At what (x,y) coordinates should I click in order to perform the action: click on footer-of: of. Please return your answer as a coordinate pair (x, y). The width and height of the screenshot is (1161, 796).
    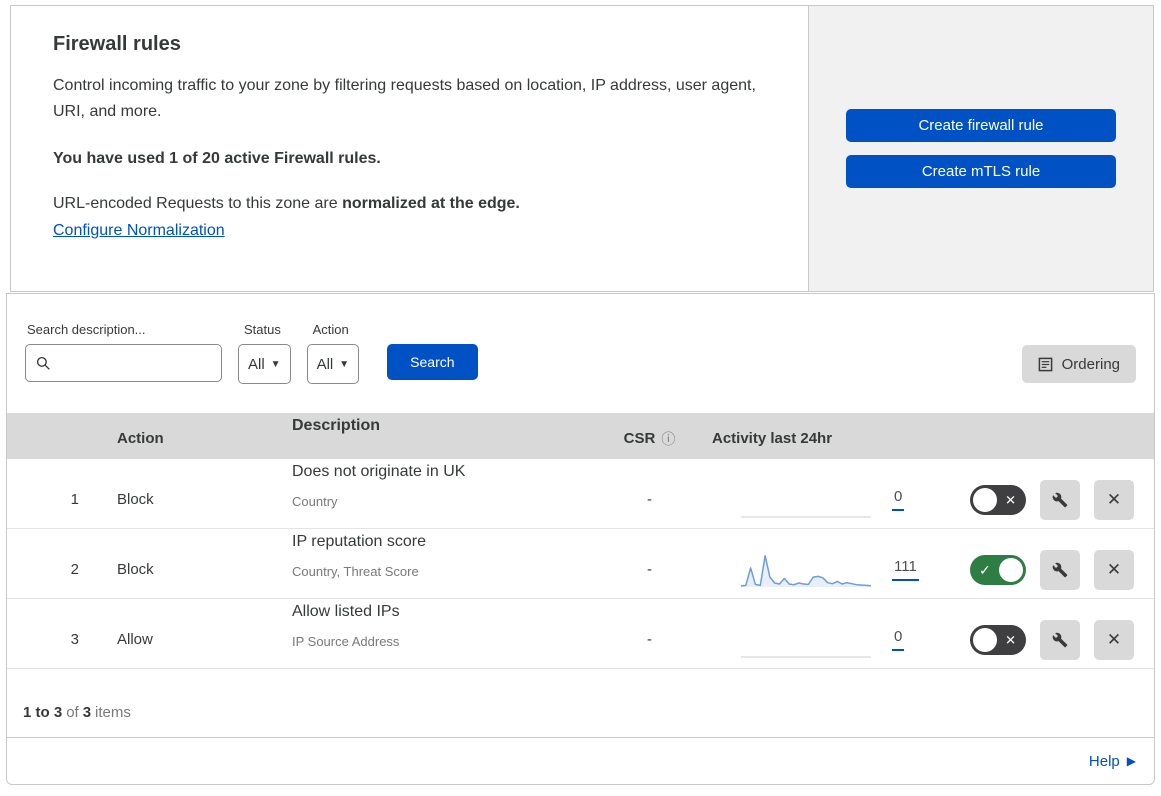
    Looking at the image, I should click on (72, 712).